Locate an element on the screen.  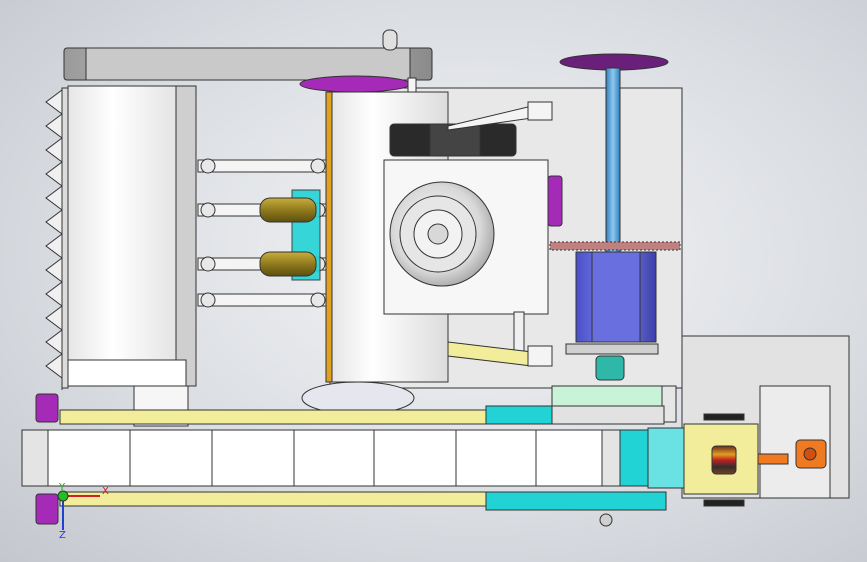
triad-z-label: Z is located at coordinates (62, 535).